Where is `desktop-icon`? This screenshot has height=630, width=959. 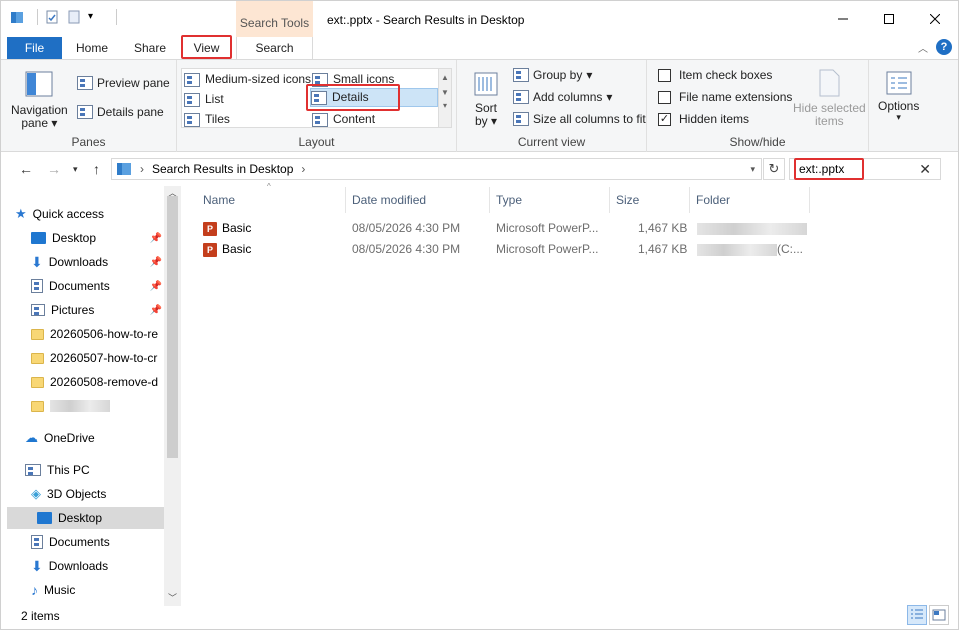
desktop-icon is located at coordinates (38, 238).